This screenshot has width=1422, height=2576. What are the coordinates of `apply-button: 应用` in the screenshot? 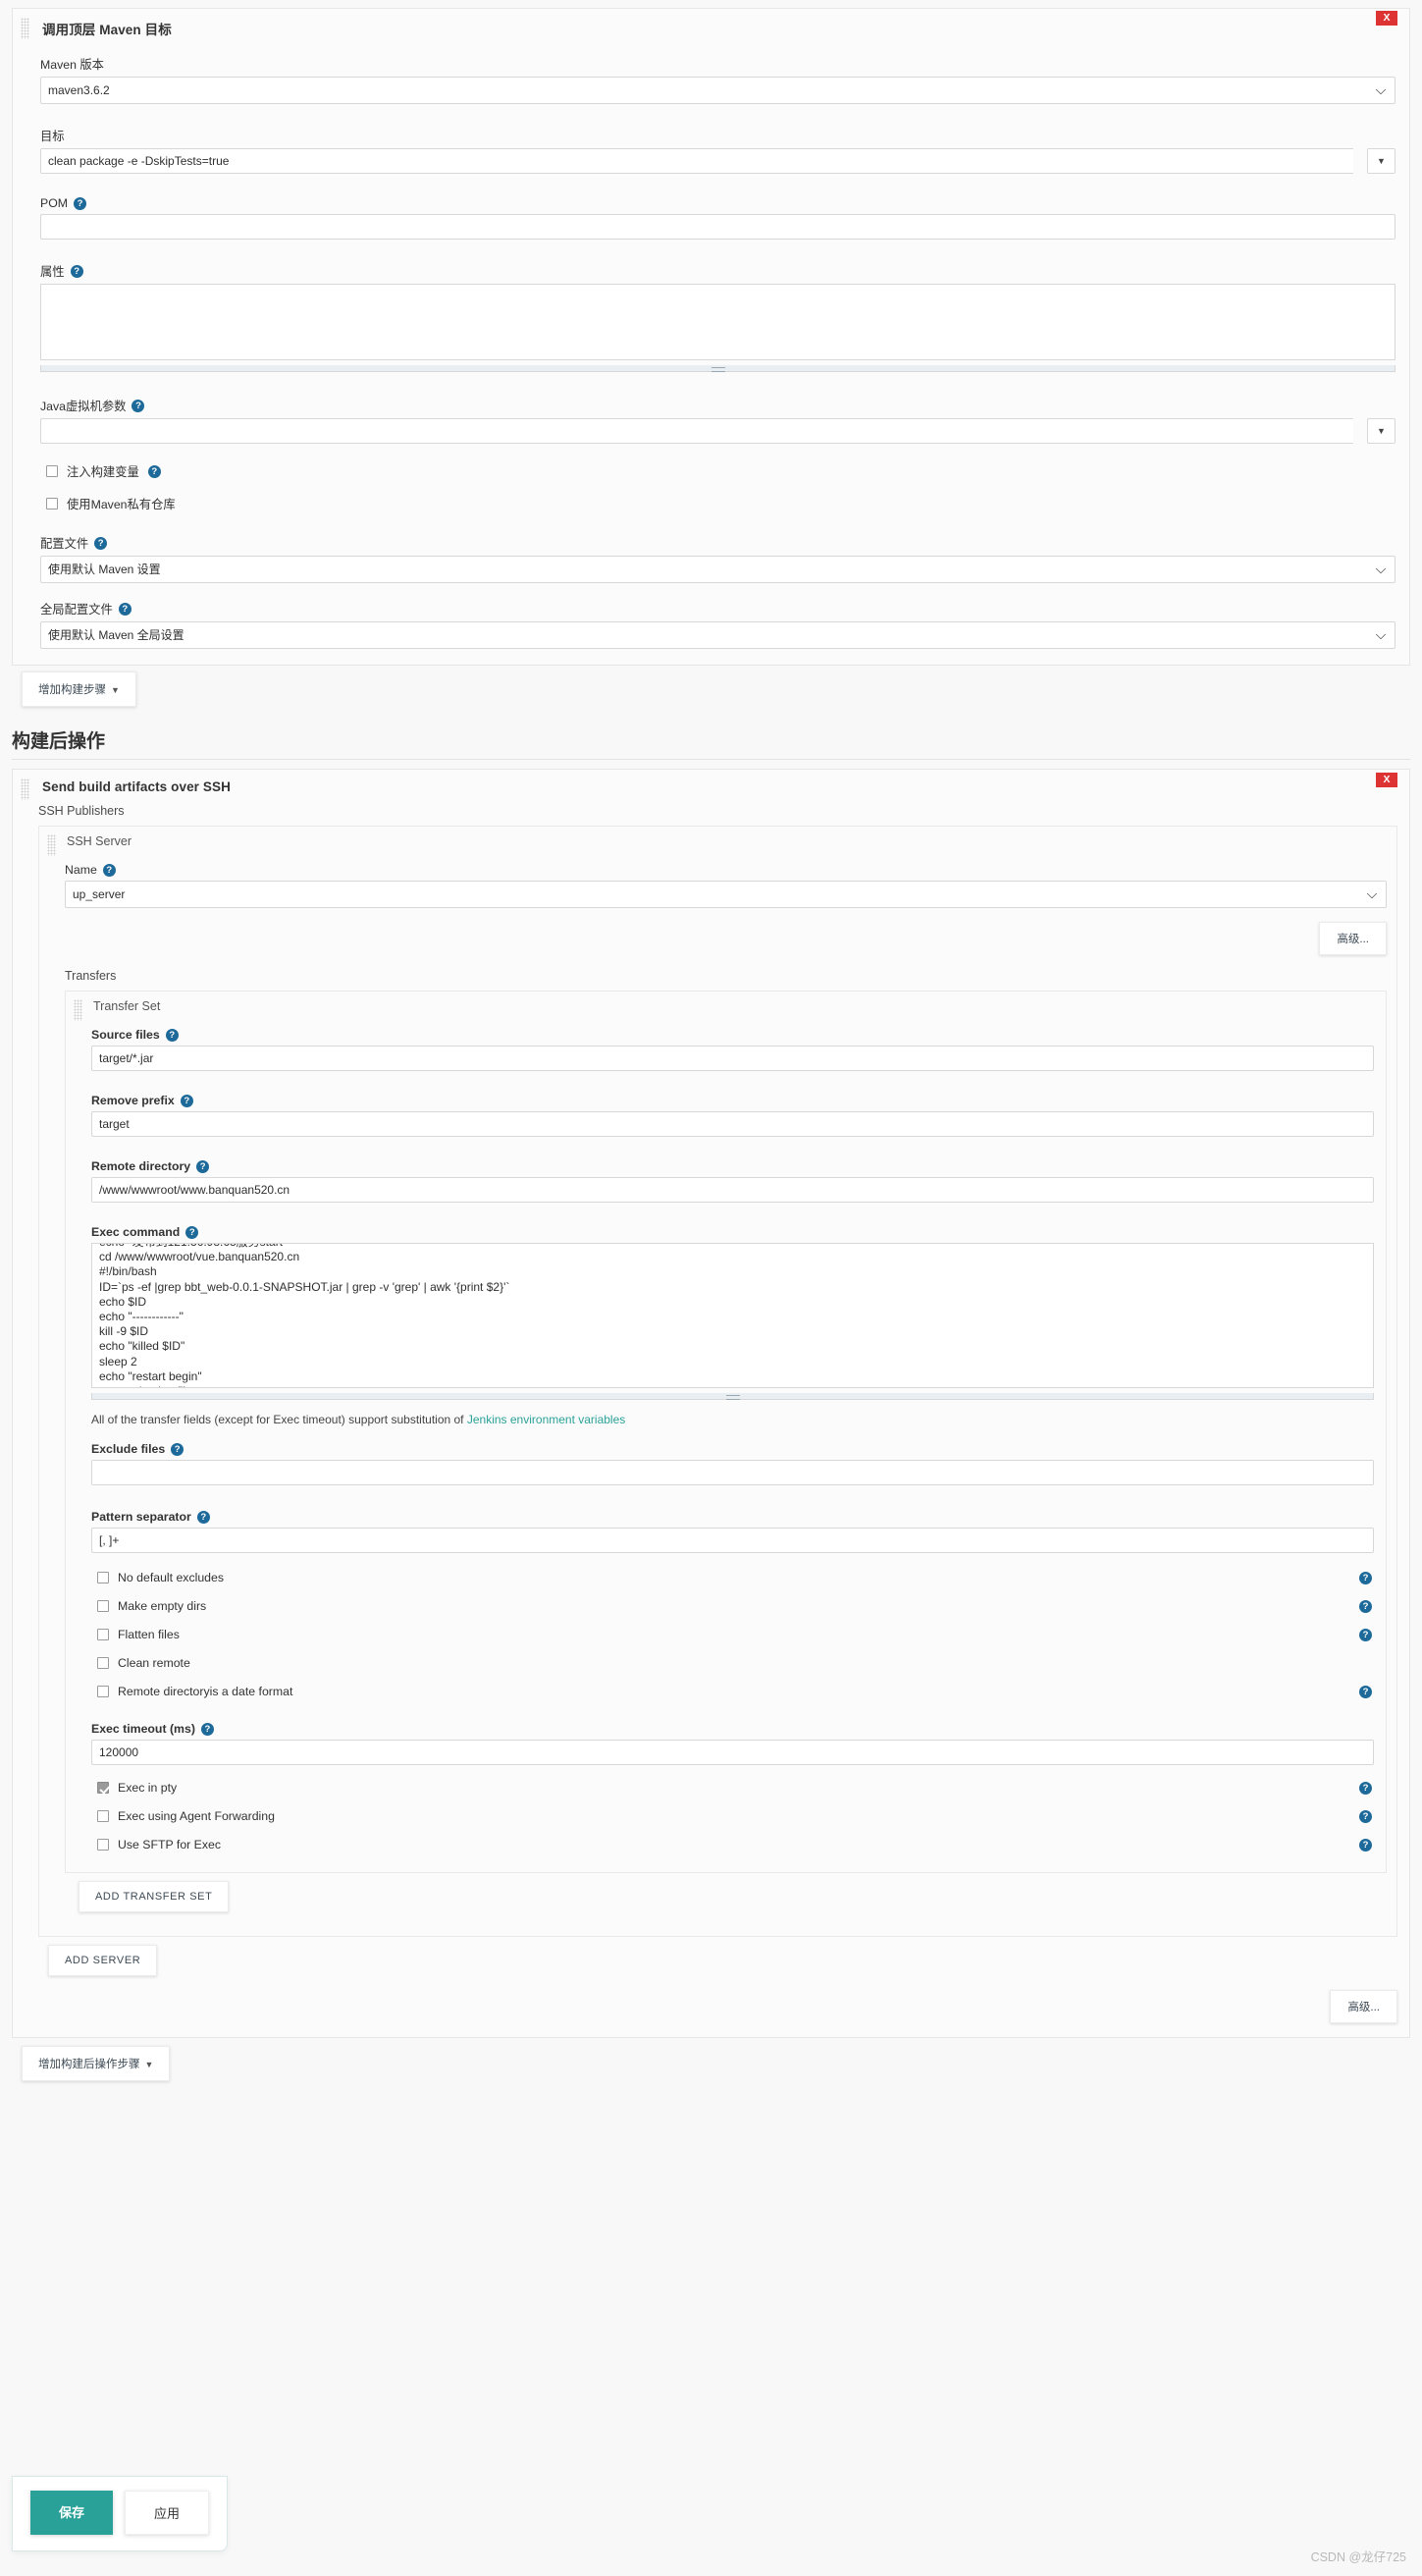 It's located at (167, 2513).